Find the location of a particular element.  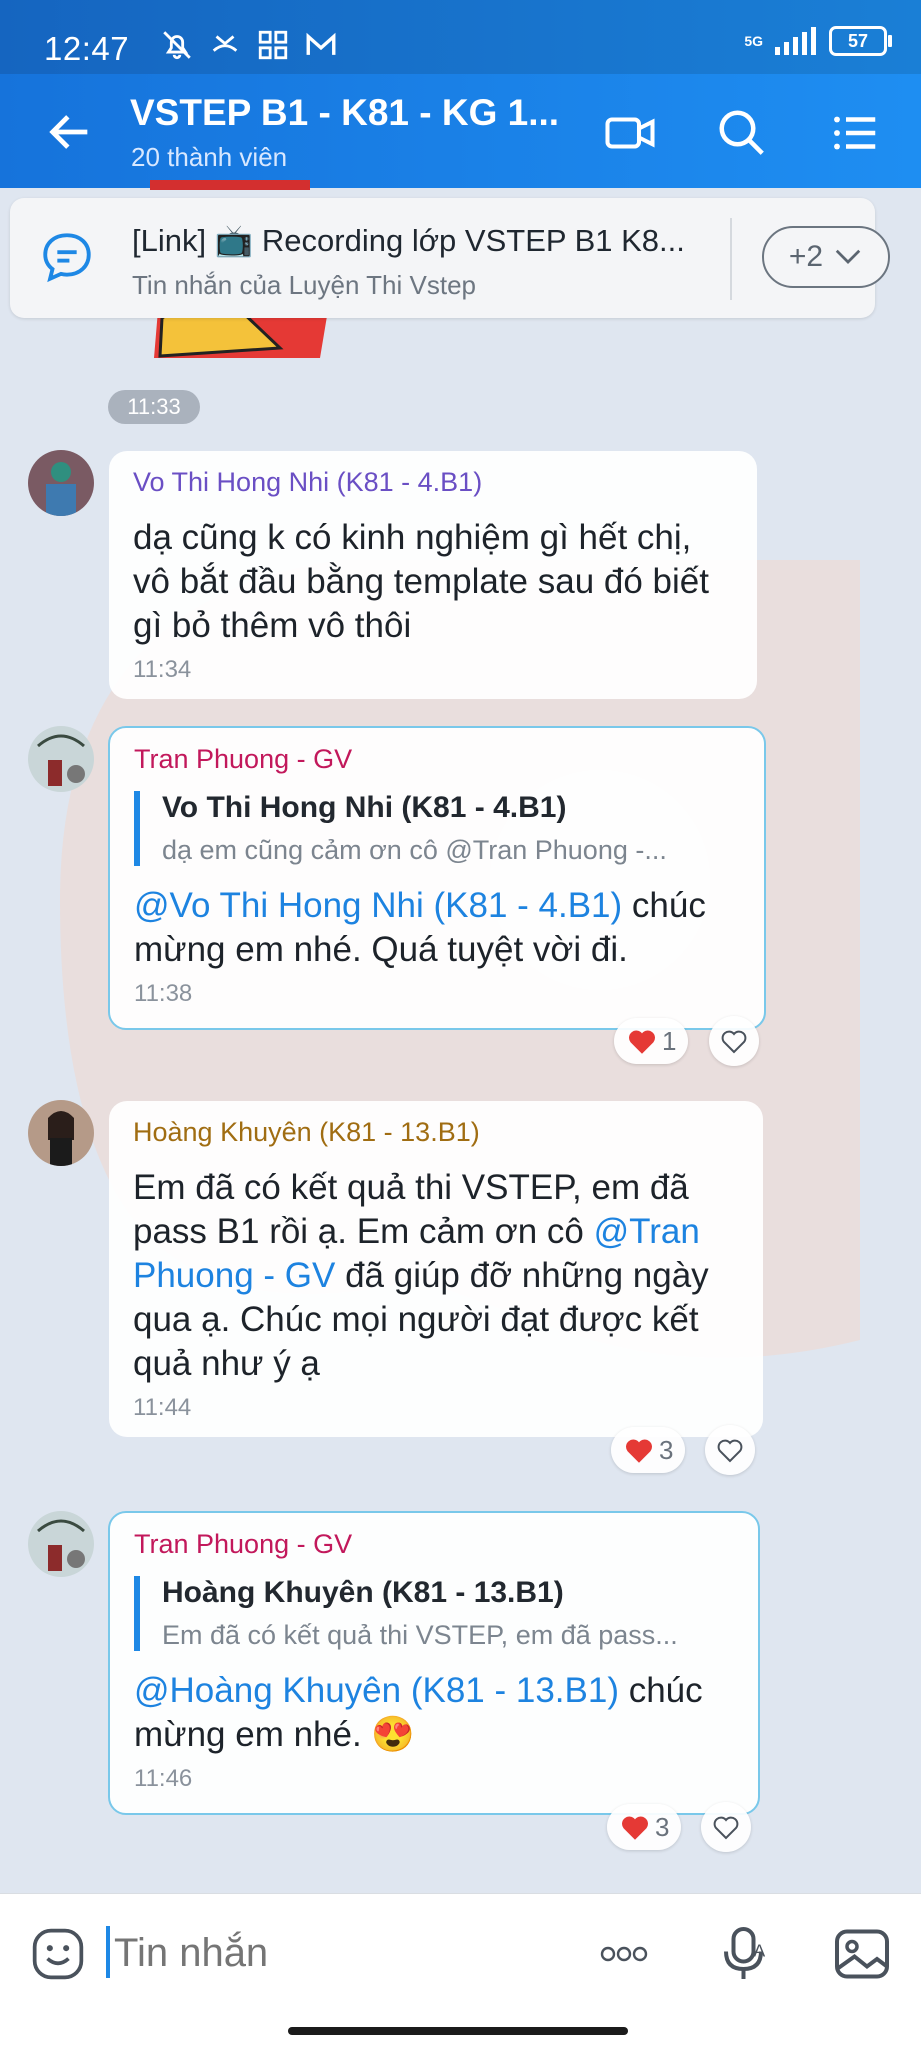

mute-bell-icon is located at coordinates (177, 45).